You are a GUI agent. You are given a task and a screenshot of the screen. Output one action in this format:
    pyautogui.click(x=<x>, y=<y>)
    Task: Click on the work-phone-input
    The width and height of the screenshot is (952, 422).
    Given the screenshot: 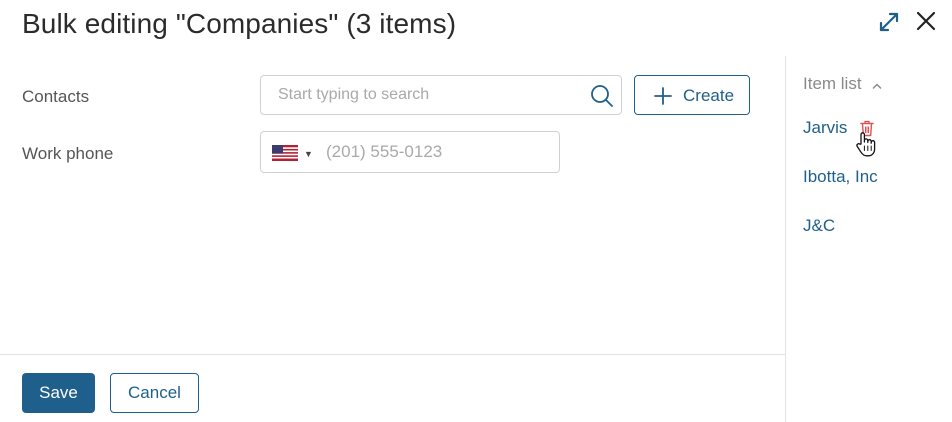 What is the action you would take?
    pyautogui.click(x=434, y=152)
    